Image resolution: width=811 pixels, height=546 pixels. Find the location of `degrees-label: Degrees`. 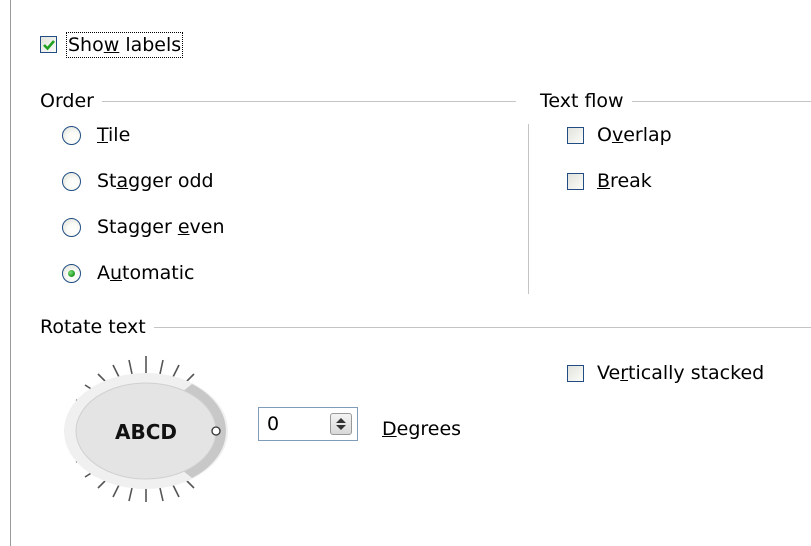

degrees-label: Degrees is located at coordinates (422, 429).